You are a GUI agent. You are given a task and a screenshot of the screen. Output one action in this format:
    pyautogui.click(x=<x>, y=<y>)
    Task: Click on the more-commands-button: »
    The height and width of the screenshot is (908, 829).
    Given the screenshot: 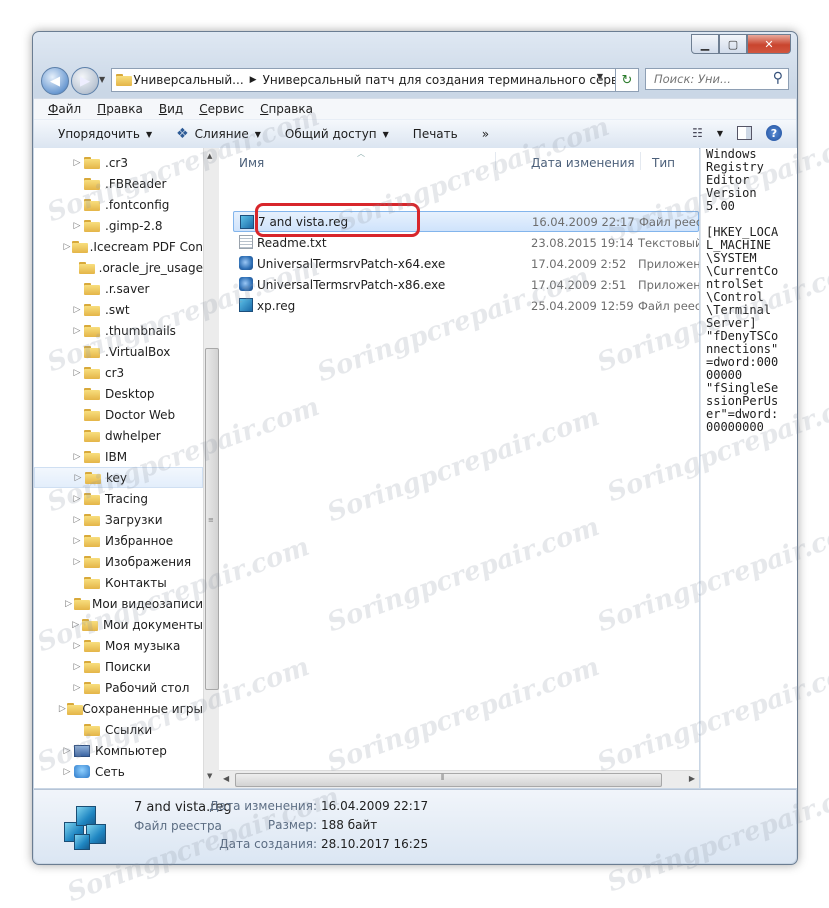 What is the action you would take?
    pyautogui.click(x=485, y=134)
    